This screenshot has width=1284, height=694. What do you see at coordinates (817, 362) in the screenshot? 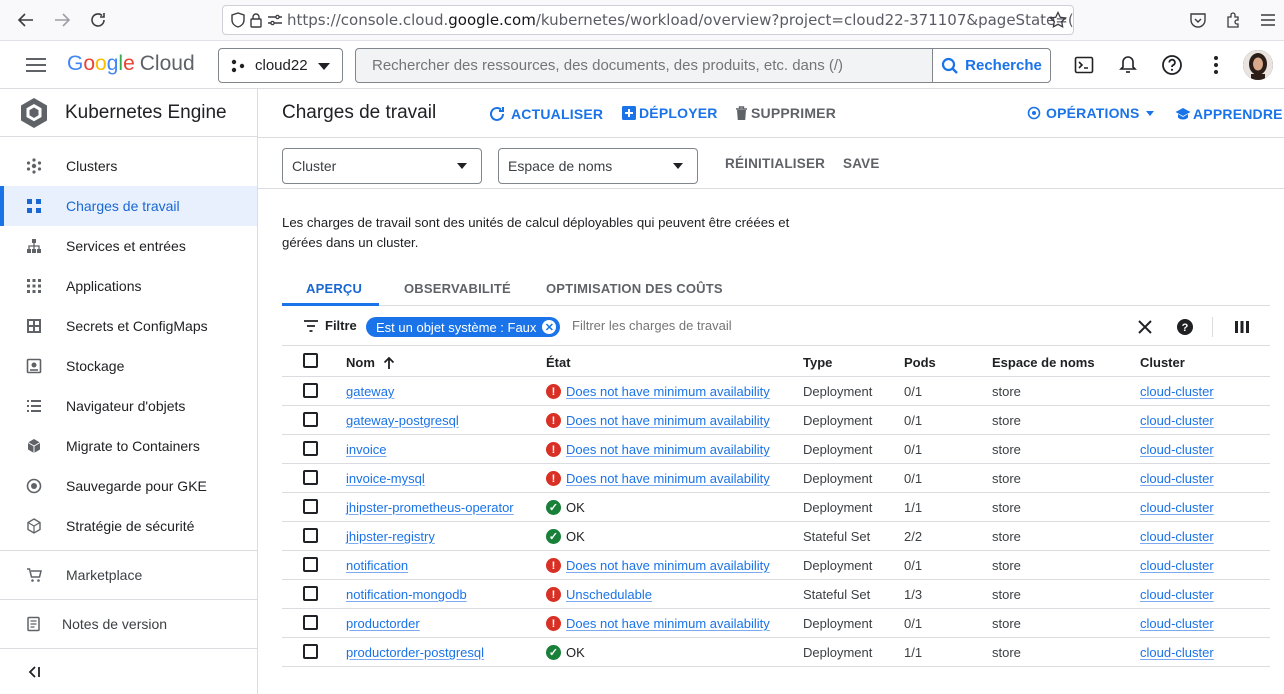
I see `column-header-type: Type` at bounding box center [817, 362].